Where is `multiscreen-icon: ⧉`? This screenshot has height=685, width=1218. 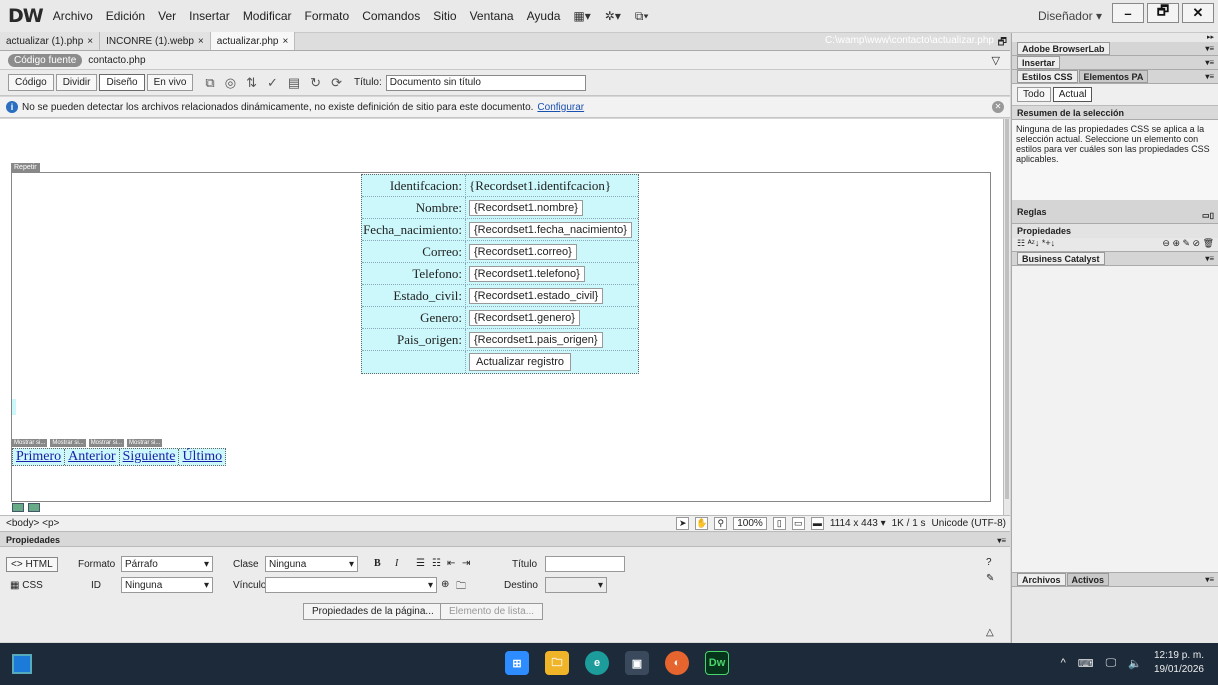 multiscreen-icon: ⧉ is located at coordinates (209, 83).